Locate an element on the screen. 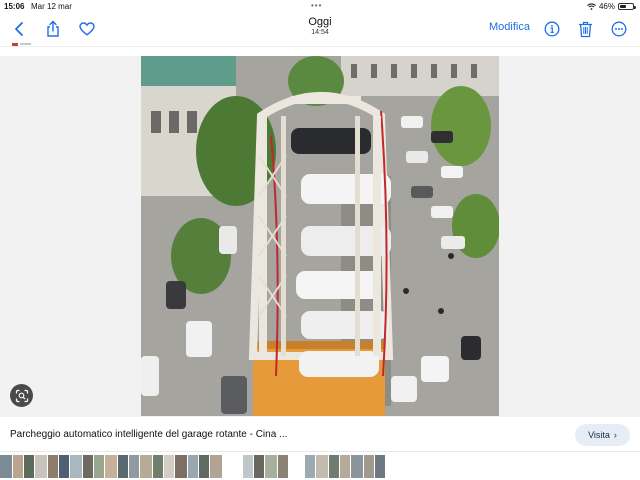 The width and height of the screenshot is (640, 480). trash-icon is located at coordinates (585, 29).